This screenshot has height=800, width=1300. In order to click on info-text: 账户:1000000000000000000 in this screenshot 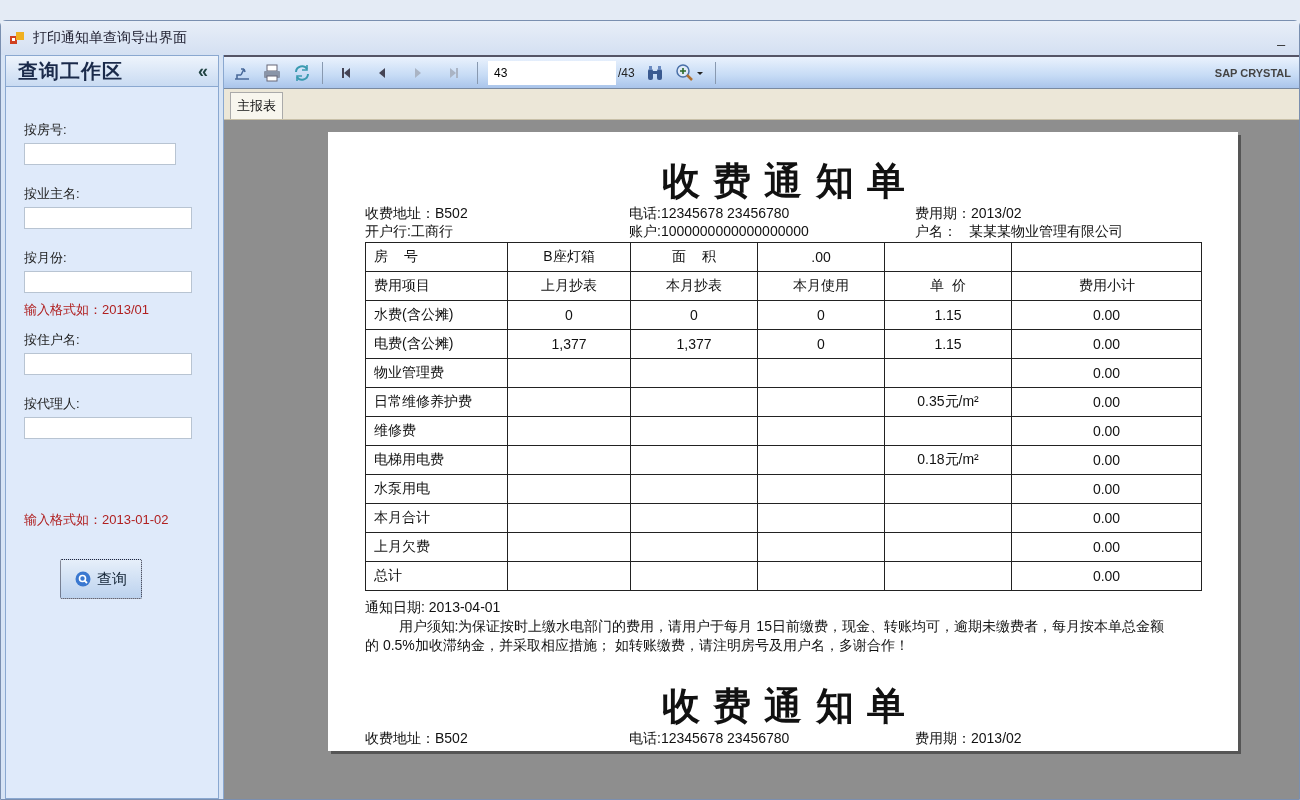, I will do `click(719, 231)`.